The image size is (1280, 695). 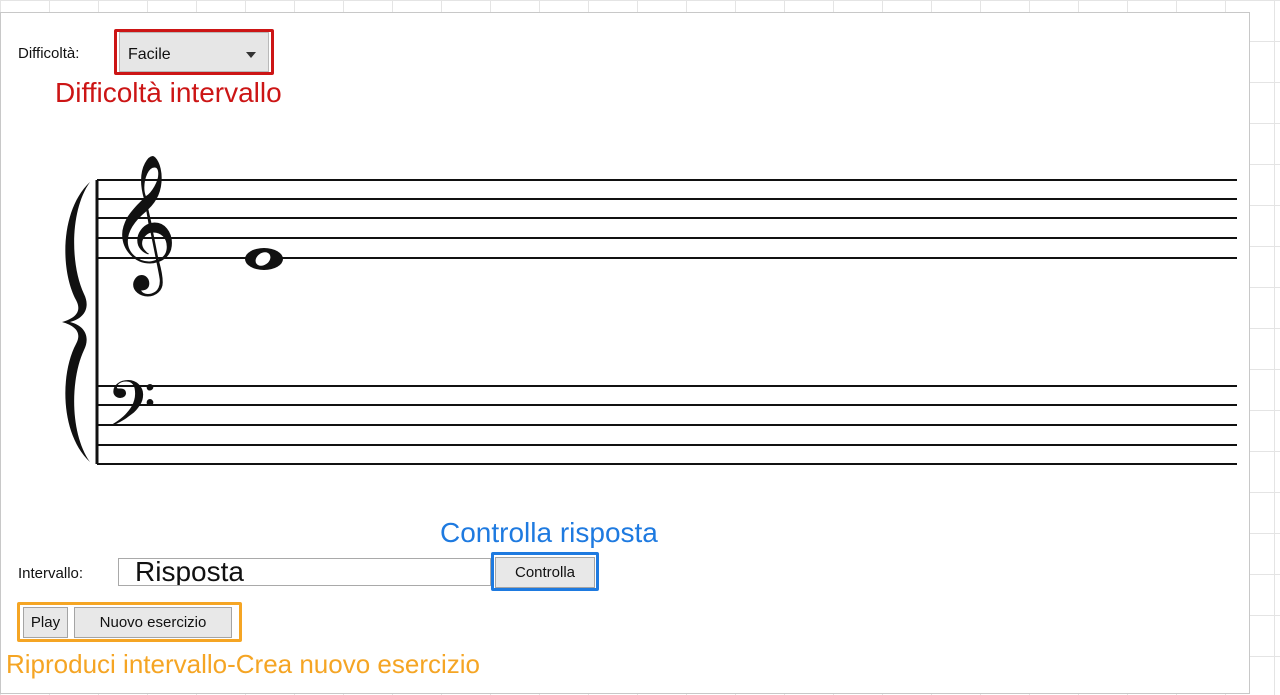 I want to click on controls-highlight, so click(x=129, y=622).